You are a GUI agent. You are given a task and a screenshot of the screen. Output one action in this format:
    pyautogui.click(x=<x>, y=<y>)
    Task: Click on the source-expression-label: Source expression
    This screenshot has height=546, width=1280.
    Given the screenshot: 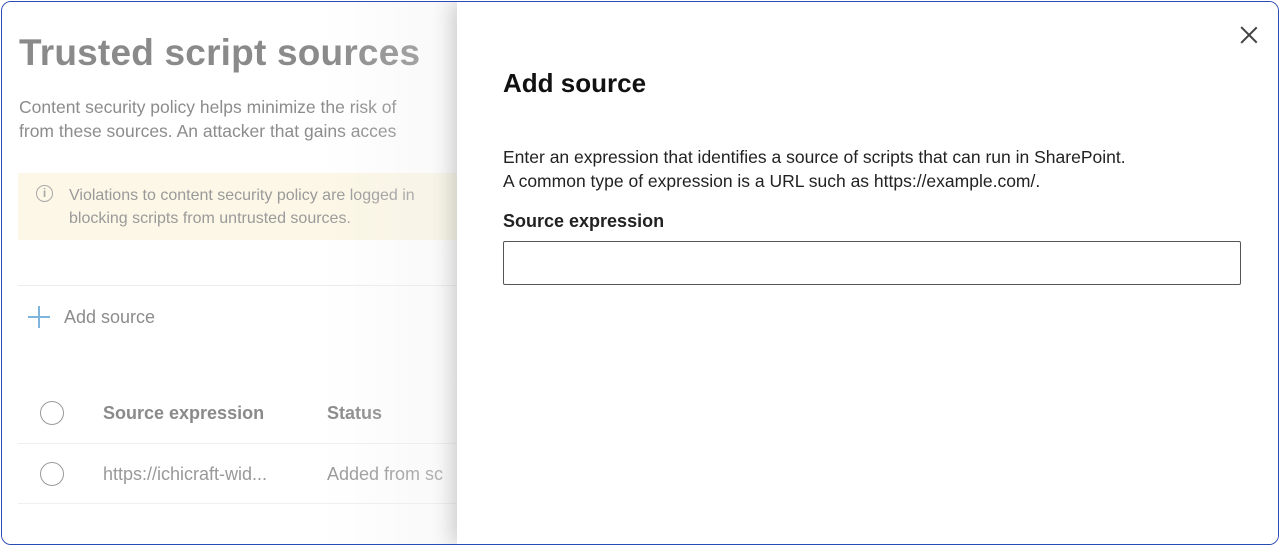 What is the action you would take?
    pyautogui.click(x=584, y=221)
    